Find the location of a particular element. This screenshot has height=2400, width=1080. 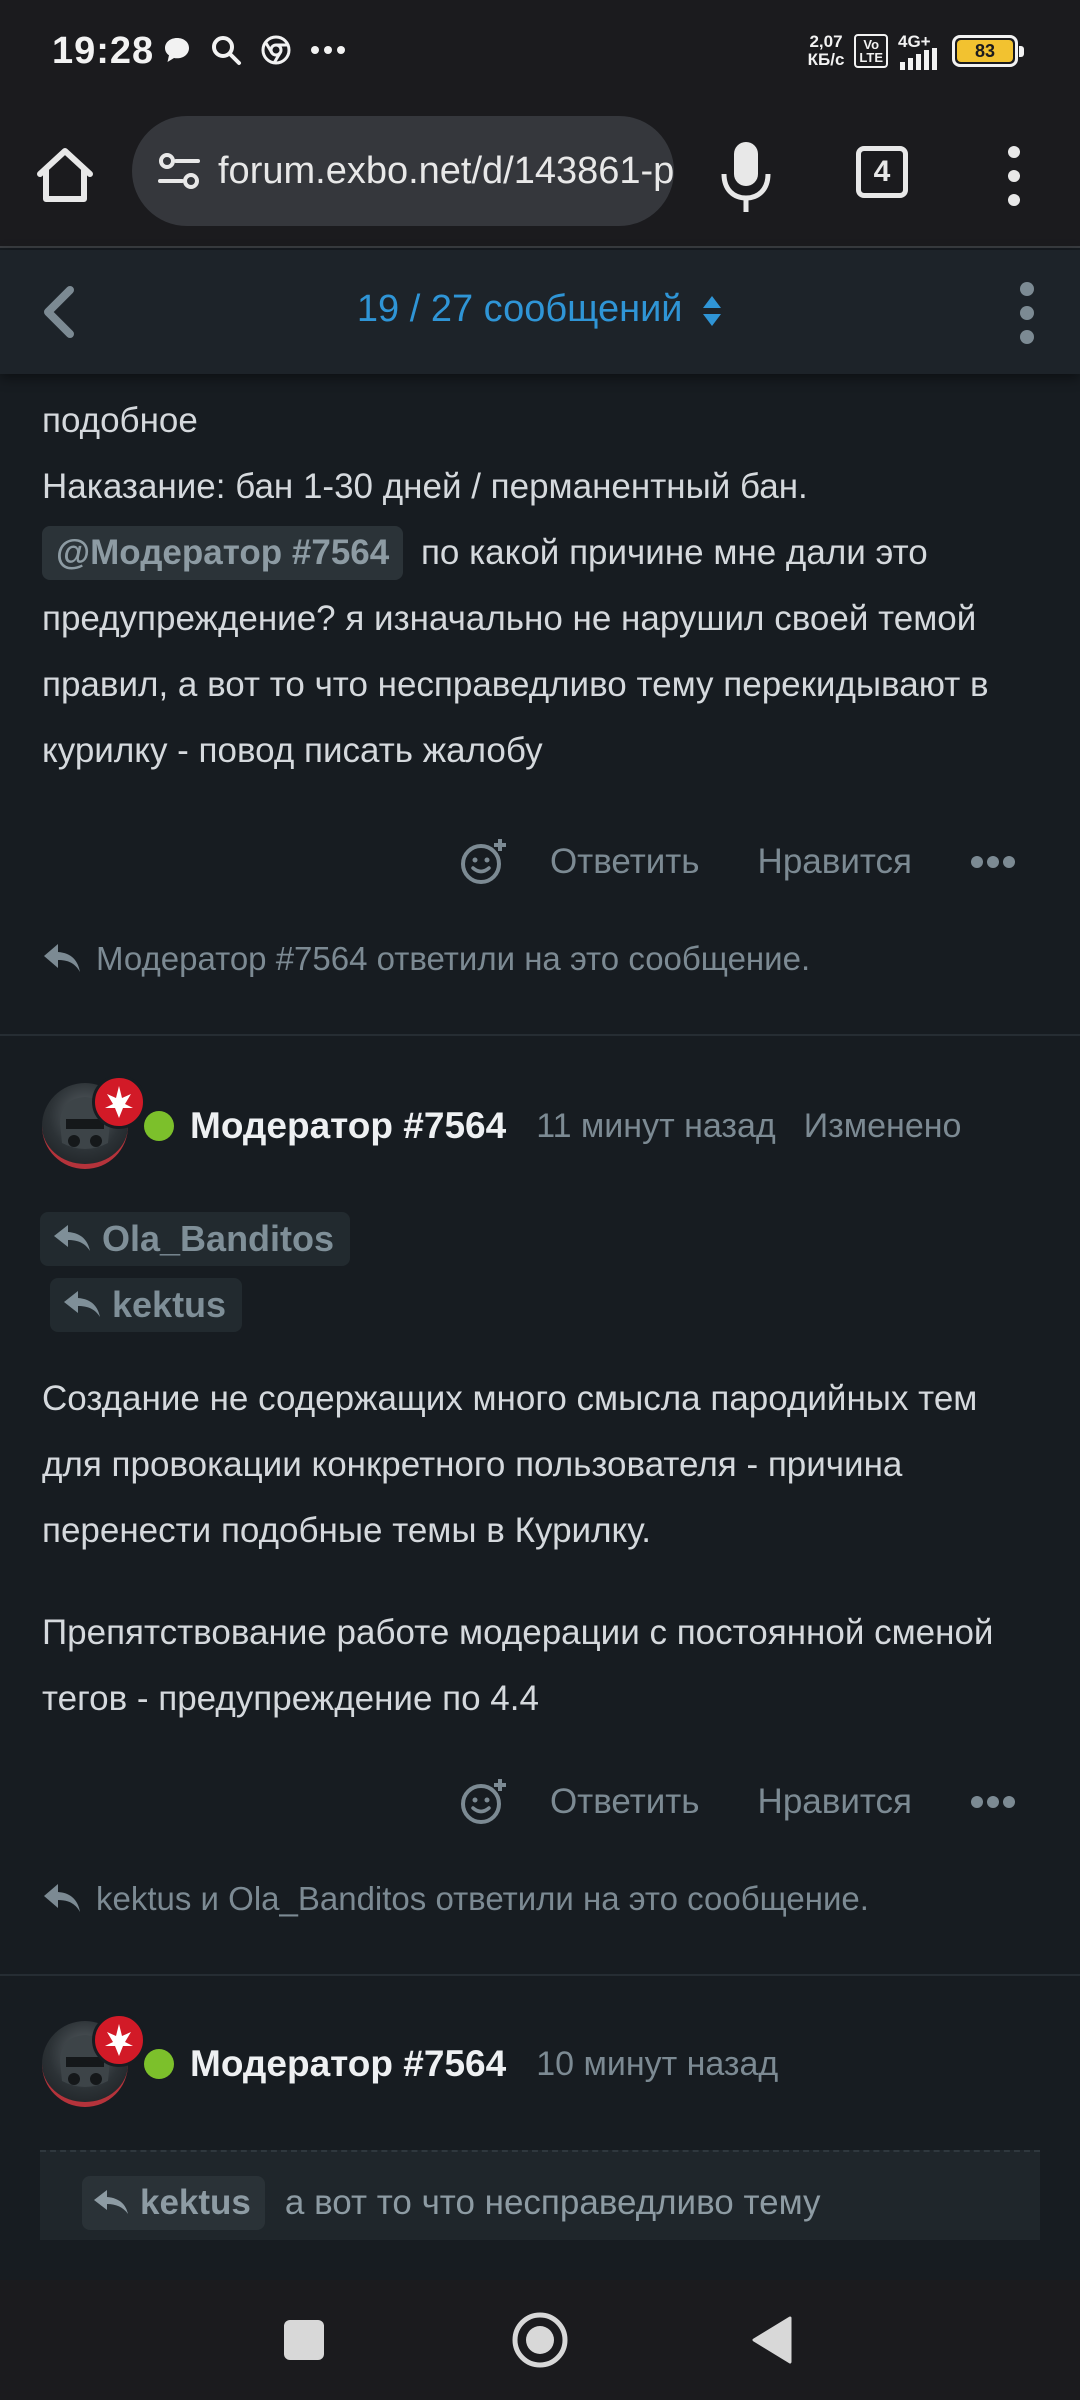

status-right: 2,07 КБ/с Vo LTE 4G+ 83 is located at coordinates (916, 51).